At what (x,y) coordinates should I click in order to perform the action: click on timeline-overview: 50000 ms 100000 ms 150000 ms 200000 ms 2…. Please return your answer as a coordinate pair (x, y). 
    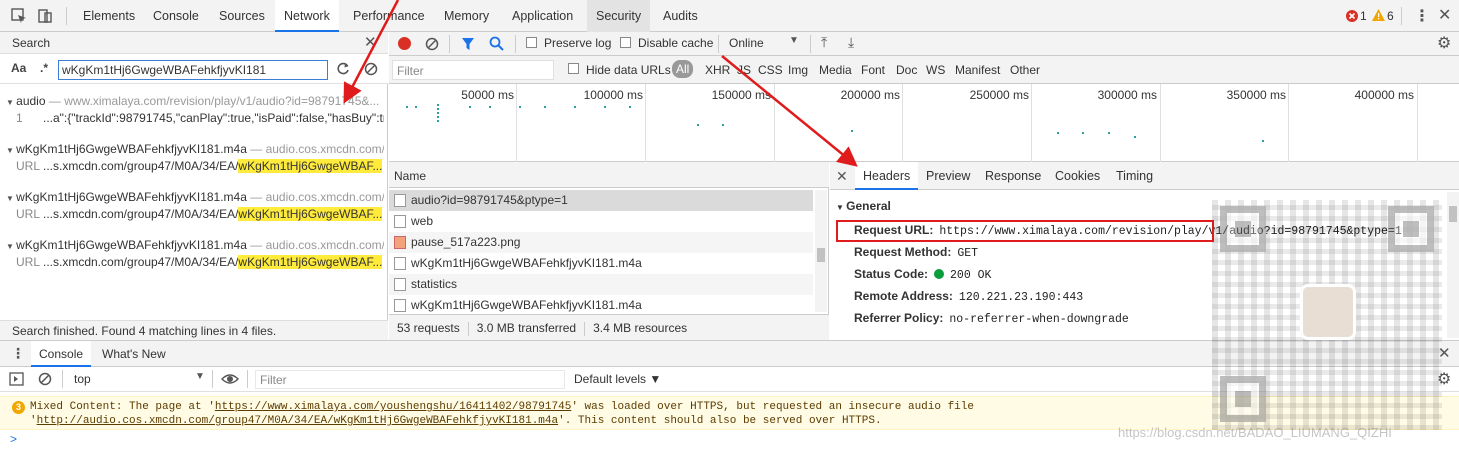
    Looking at the image, I should click on (924, 123).